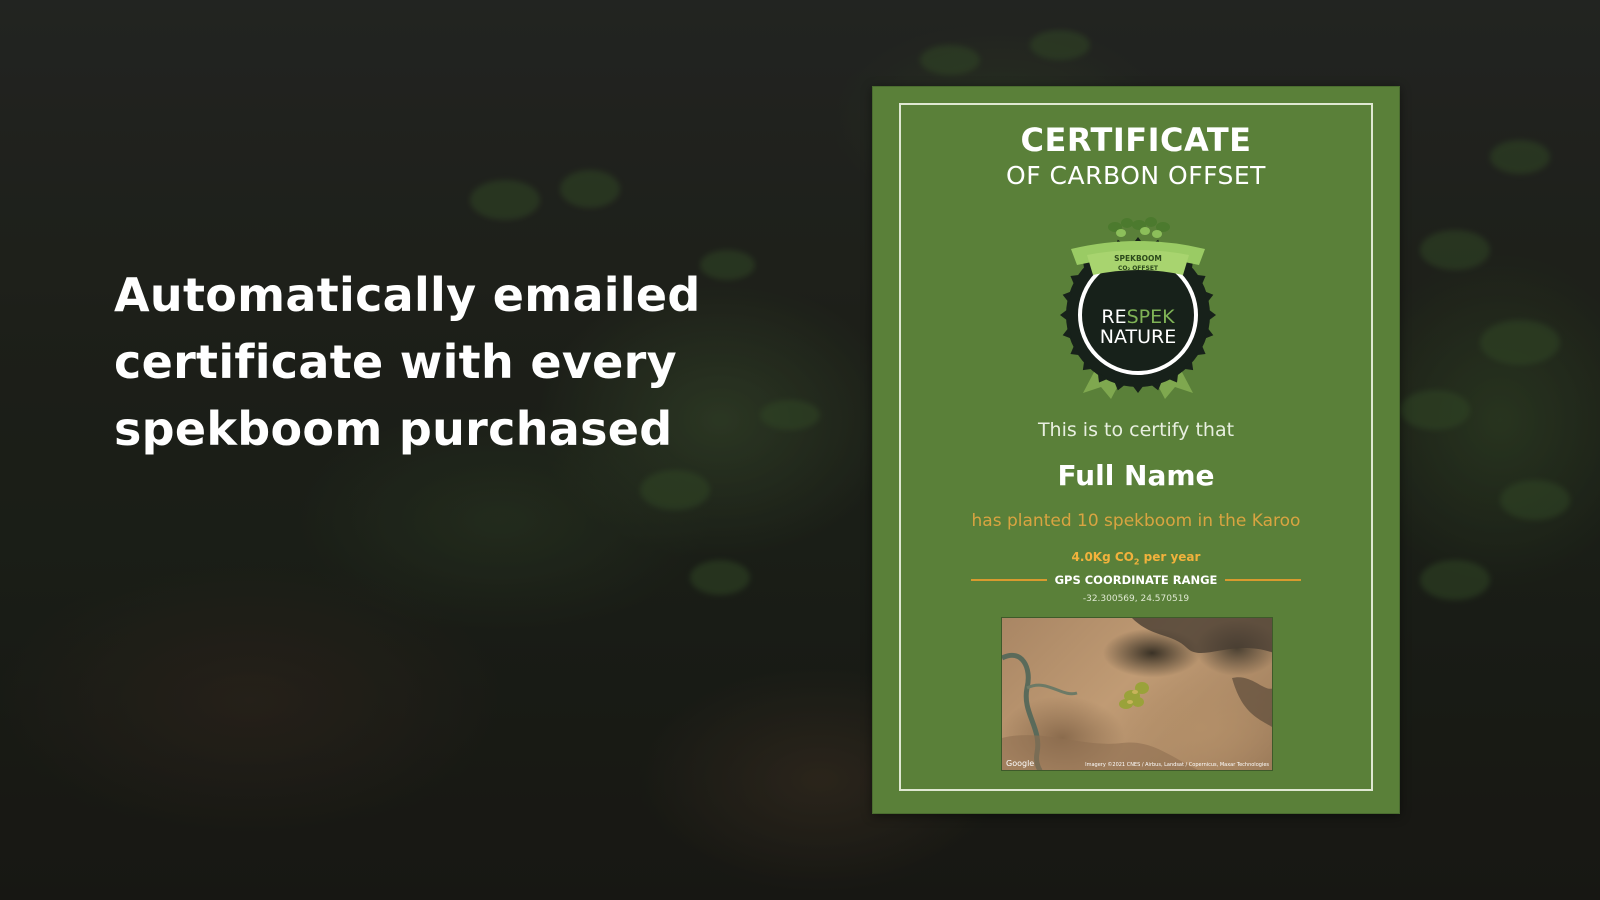 Image resolution: width=1600 pixels, height=900 pixels. I want to click on headline-line-1: Automatically emailed, so click(407, 295).